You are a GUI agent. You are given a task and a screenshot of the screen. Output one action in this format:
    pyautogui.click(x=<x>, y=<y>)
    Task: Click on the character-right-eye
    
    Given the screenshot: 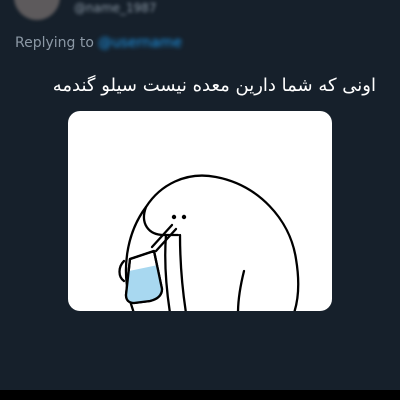 What is the action you would take?
    pyautogui.click(x=184, y=217)
    